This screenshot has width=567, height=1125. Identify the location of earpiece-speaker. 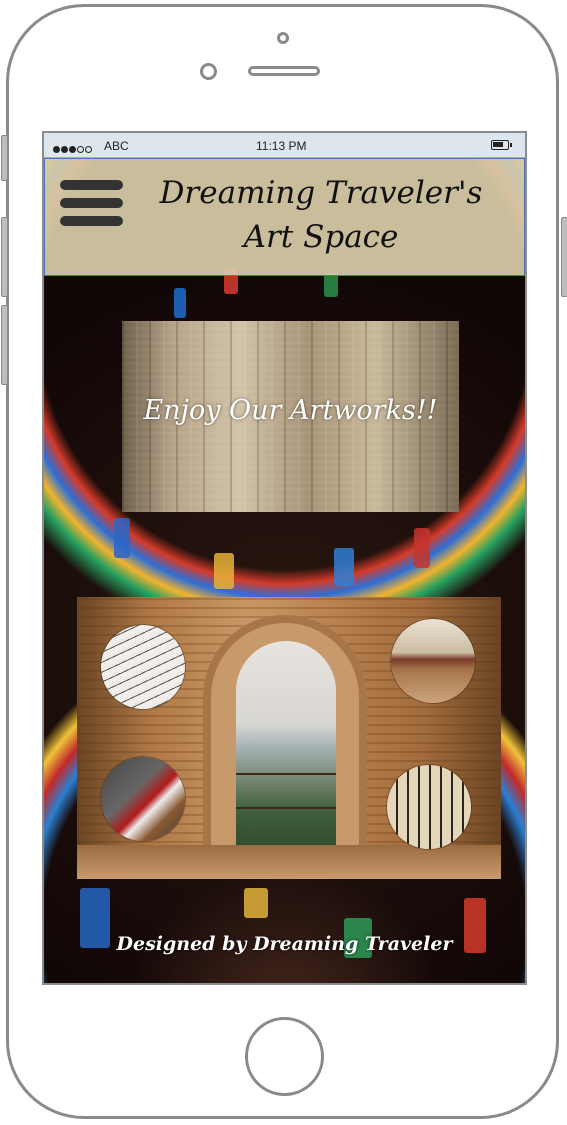
(284, 71).